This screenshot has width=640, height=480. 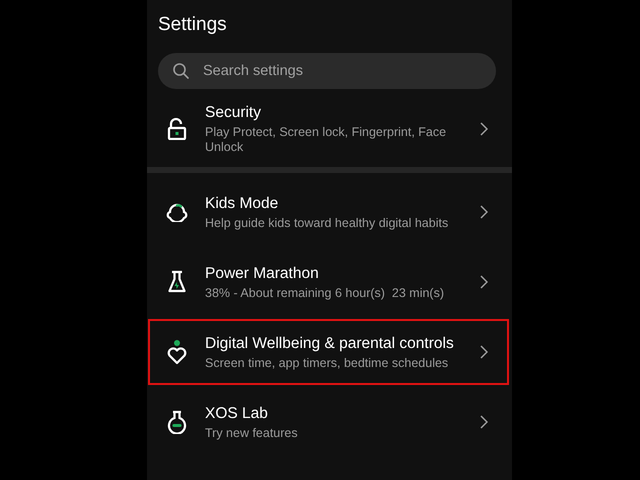 I want to click on padlock-icon, so click(x=176, y=129).